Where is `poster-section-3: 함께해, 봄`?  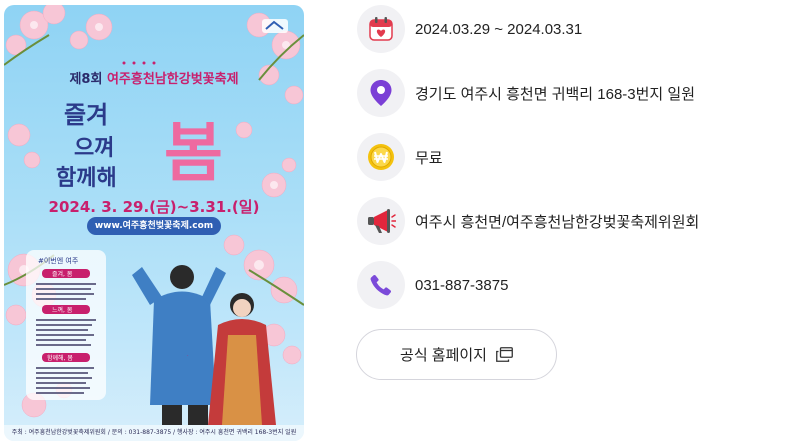
poster-section-3: 함께해, 봄 is located at coordinates (60, 358).